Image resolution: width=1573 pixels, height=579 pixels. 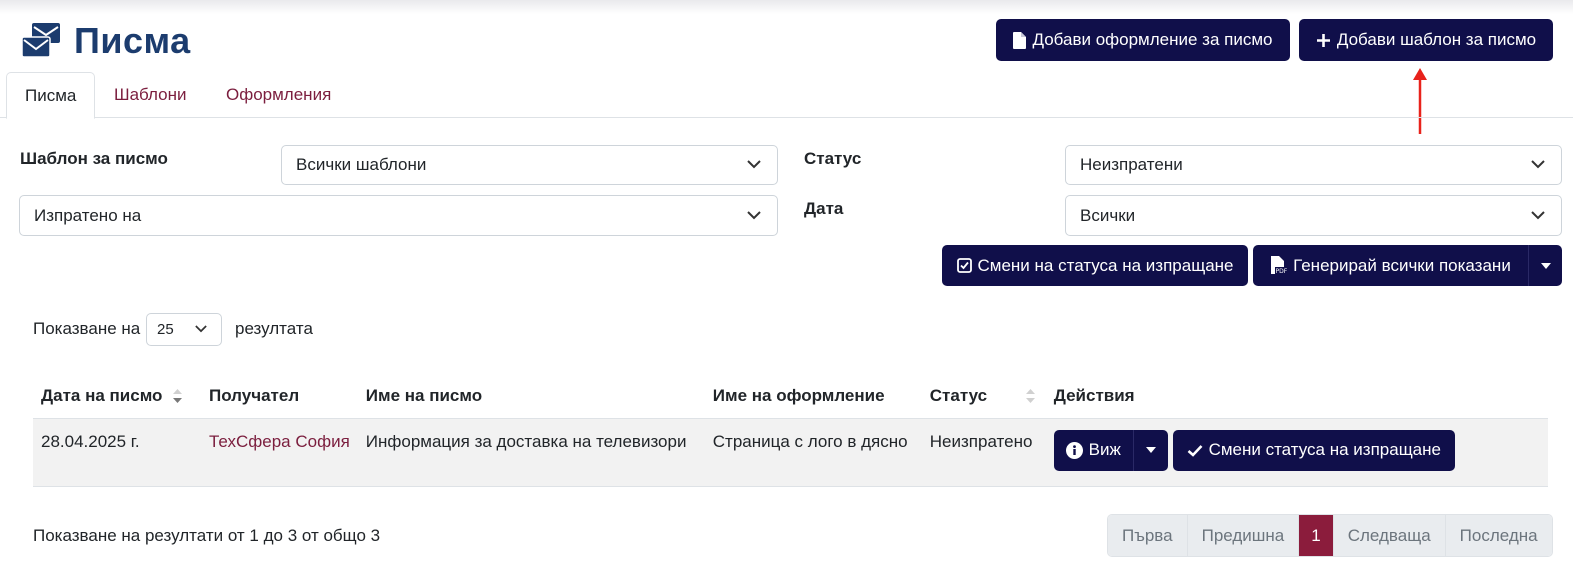 I want to click on column-header-design-name: Име на оформление, so click(x=813, y=396).